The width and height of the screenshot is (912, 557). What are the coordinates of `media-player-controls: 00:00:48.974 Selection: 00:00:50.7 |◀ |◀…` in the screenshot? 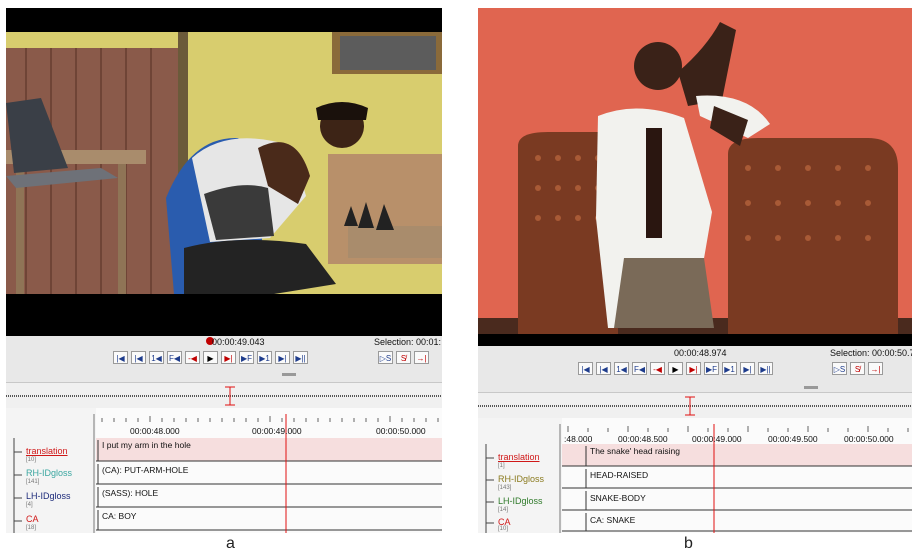 It's located at (695, 369).